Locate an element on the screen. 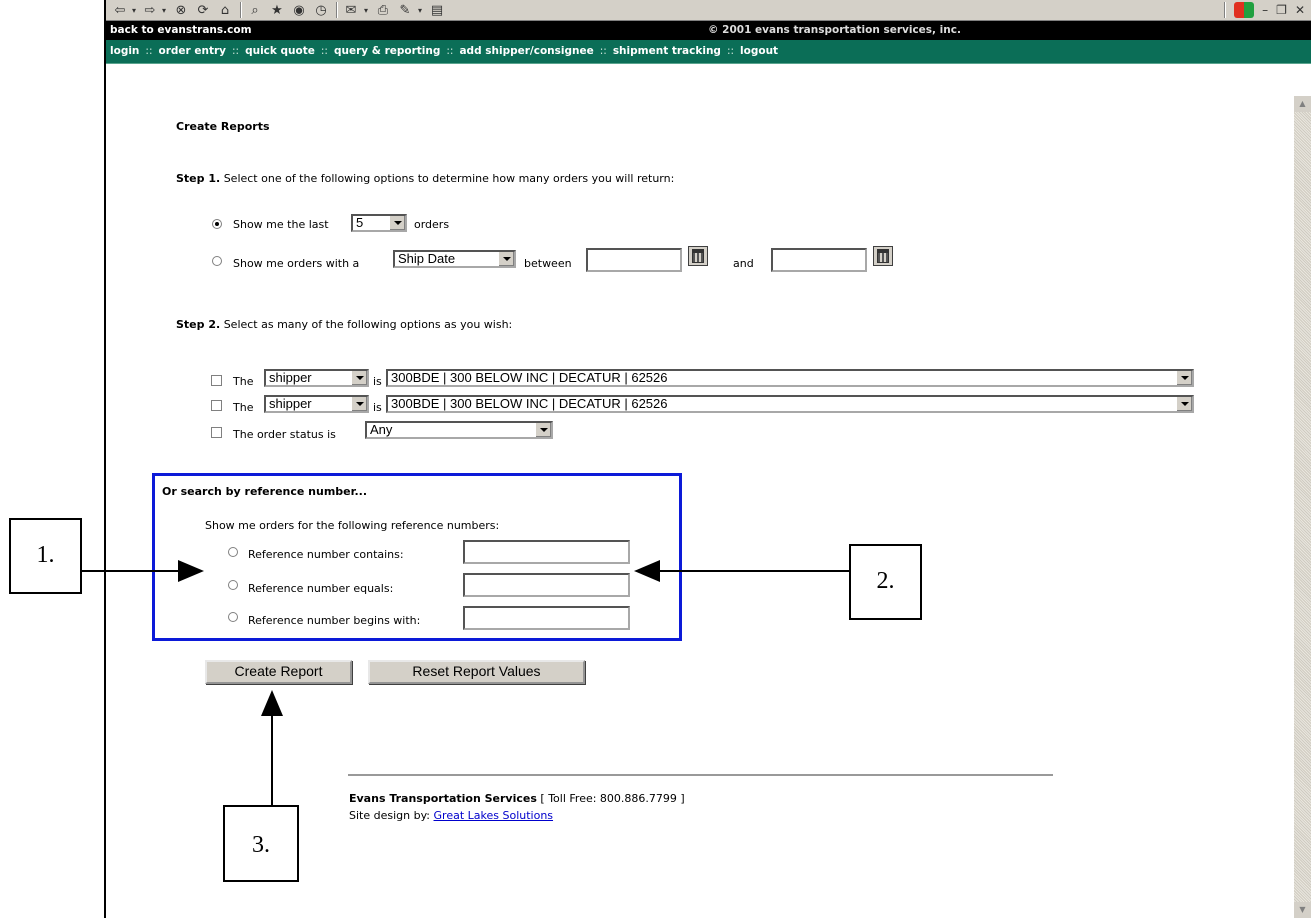 This screenshot has width=1311, height=918. scroll-up-icon: ▲ is located at coordinates (1302, 104).